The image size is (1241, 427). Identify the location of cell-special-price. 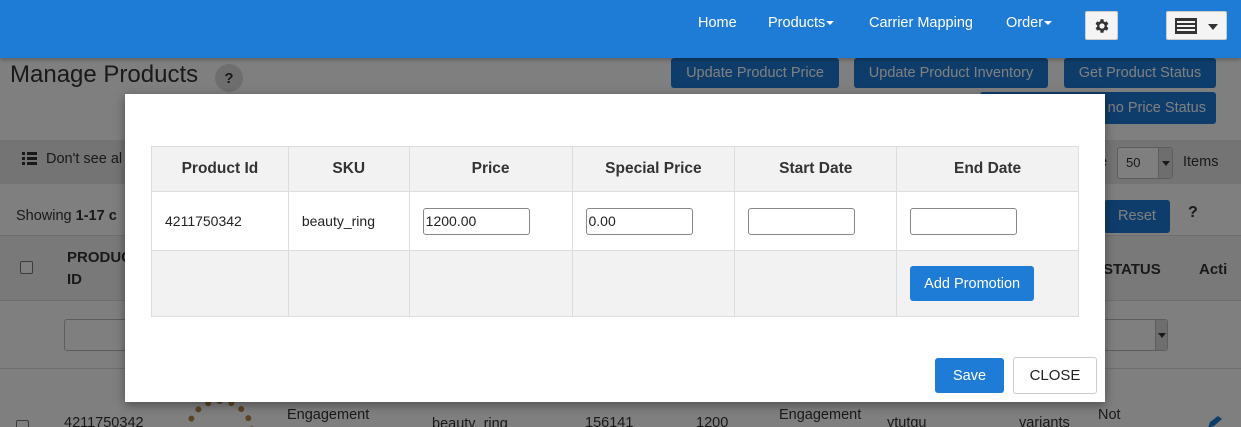
(653, 221).